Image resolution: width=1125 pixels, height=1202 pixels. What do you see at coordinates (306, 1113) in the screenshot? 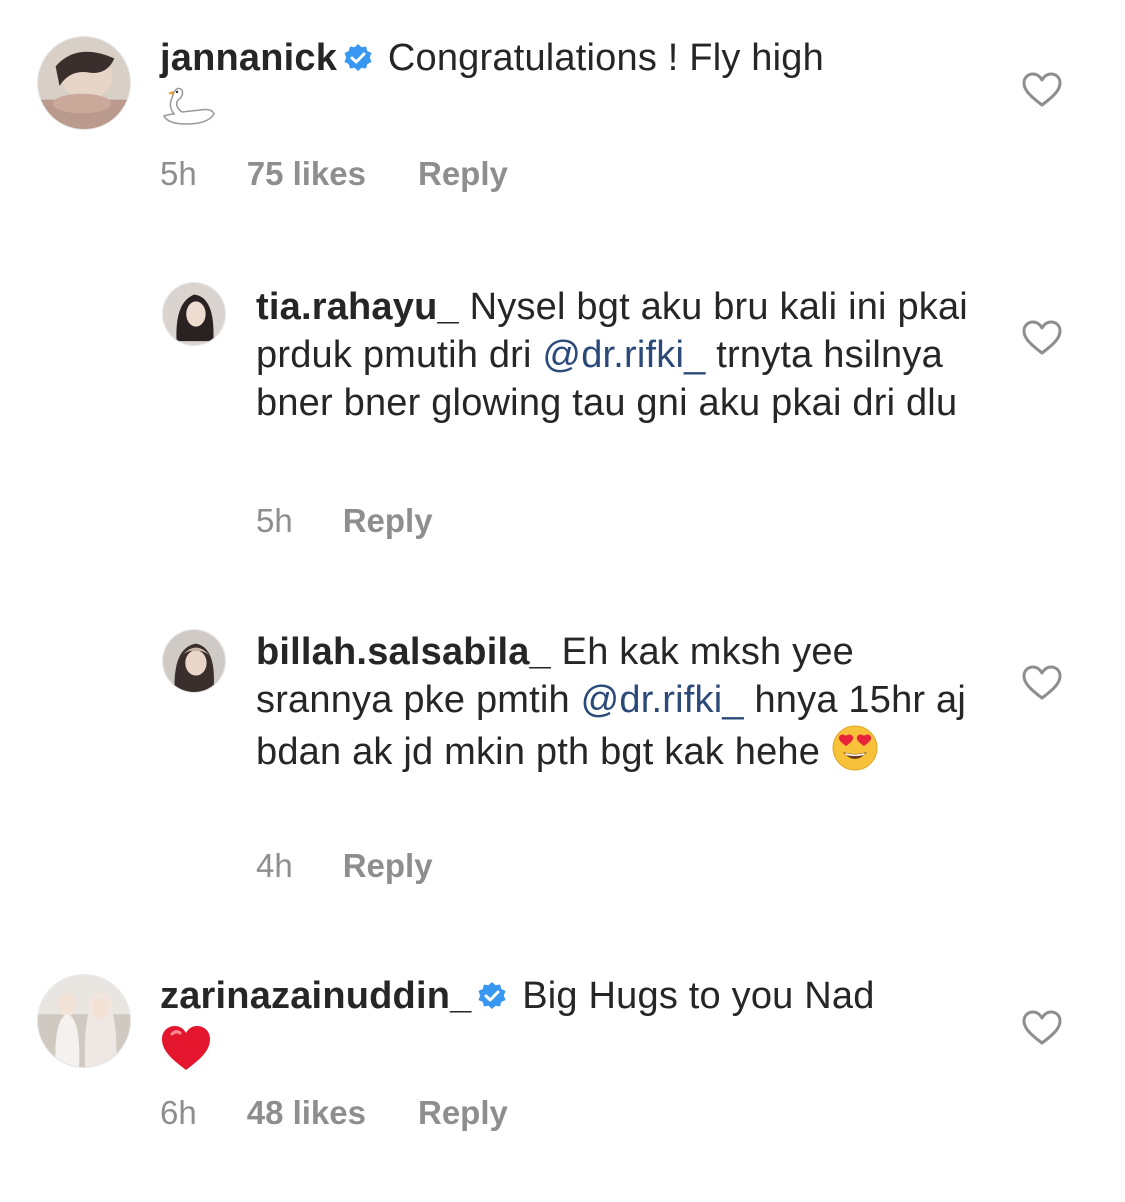
I see `likes-count-link: 48 likes` at bounding box center [306, 1113].